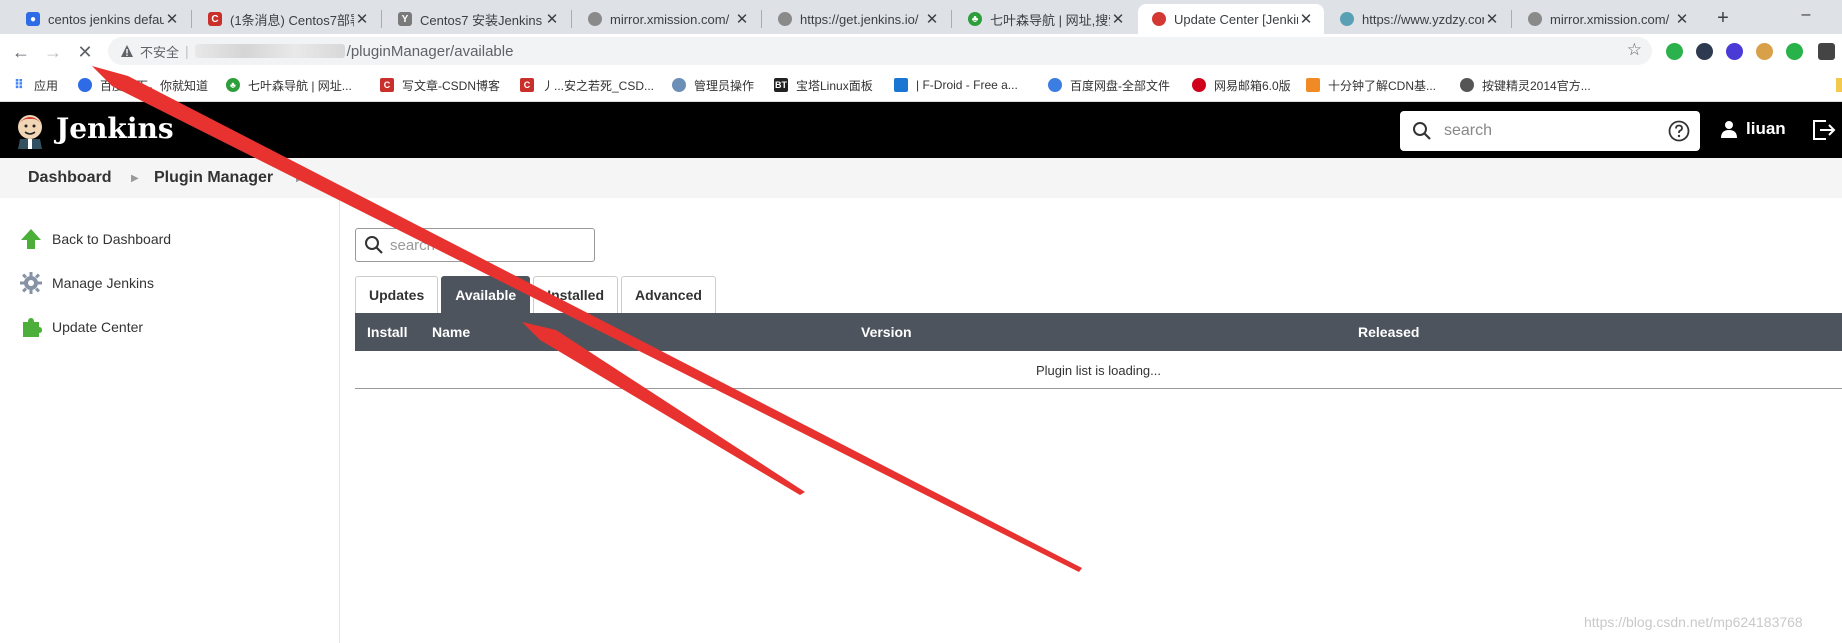 Image resolution: width=1842 pixels, height=643 pixels. Describe the element at coordinates (1764, 51) in the screenshot. I see `cookie-extension-icon` at that location.